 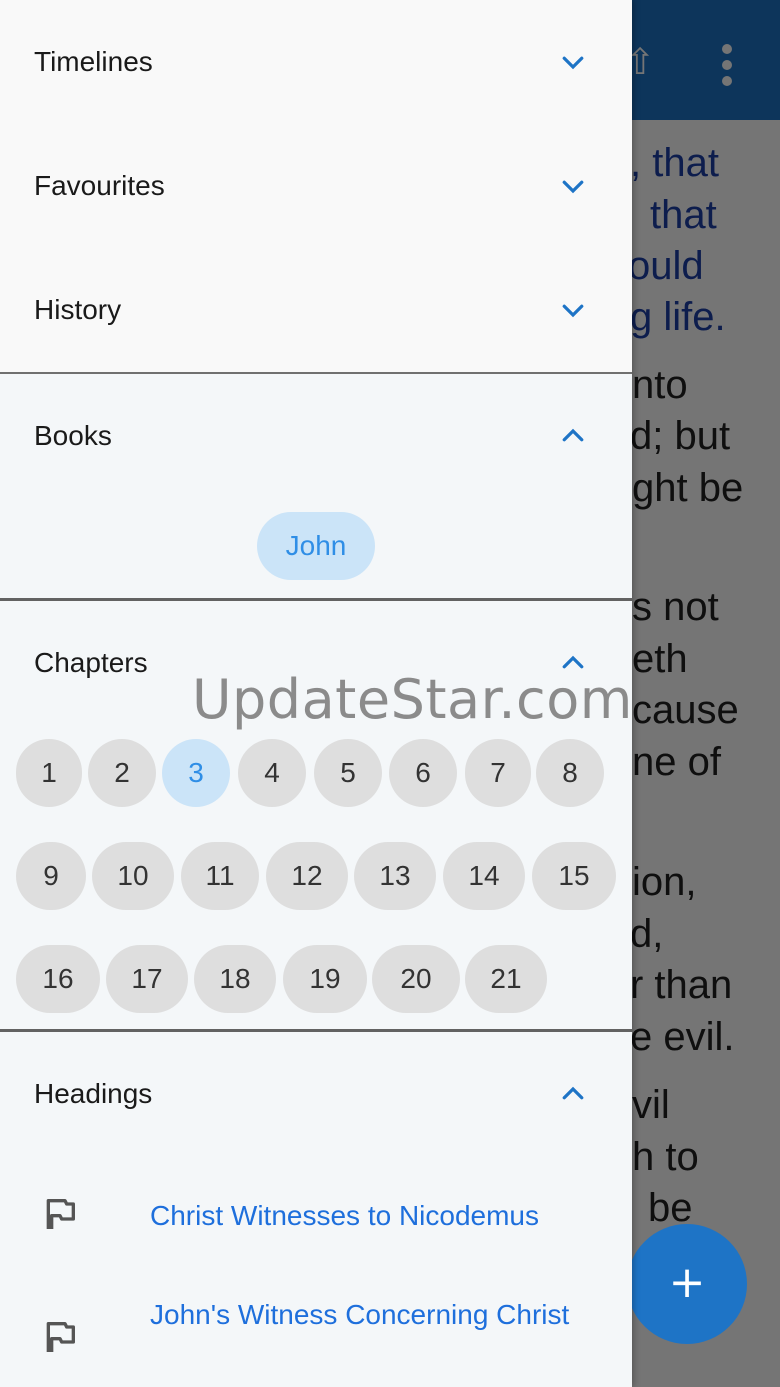 I want to click on chapter-chip-5: 5, so click(x=348, y=773).